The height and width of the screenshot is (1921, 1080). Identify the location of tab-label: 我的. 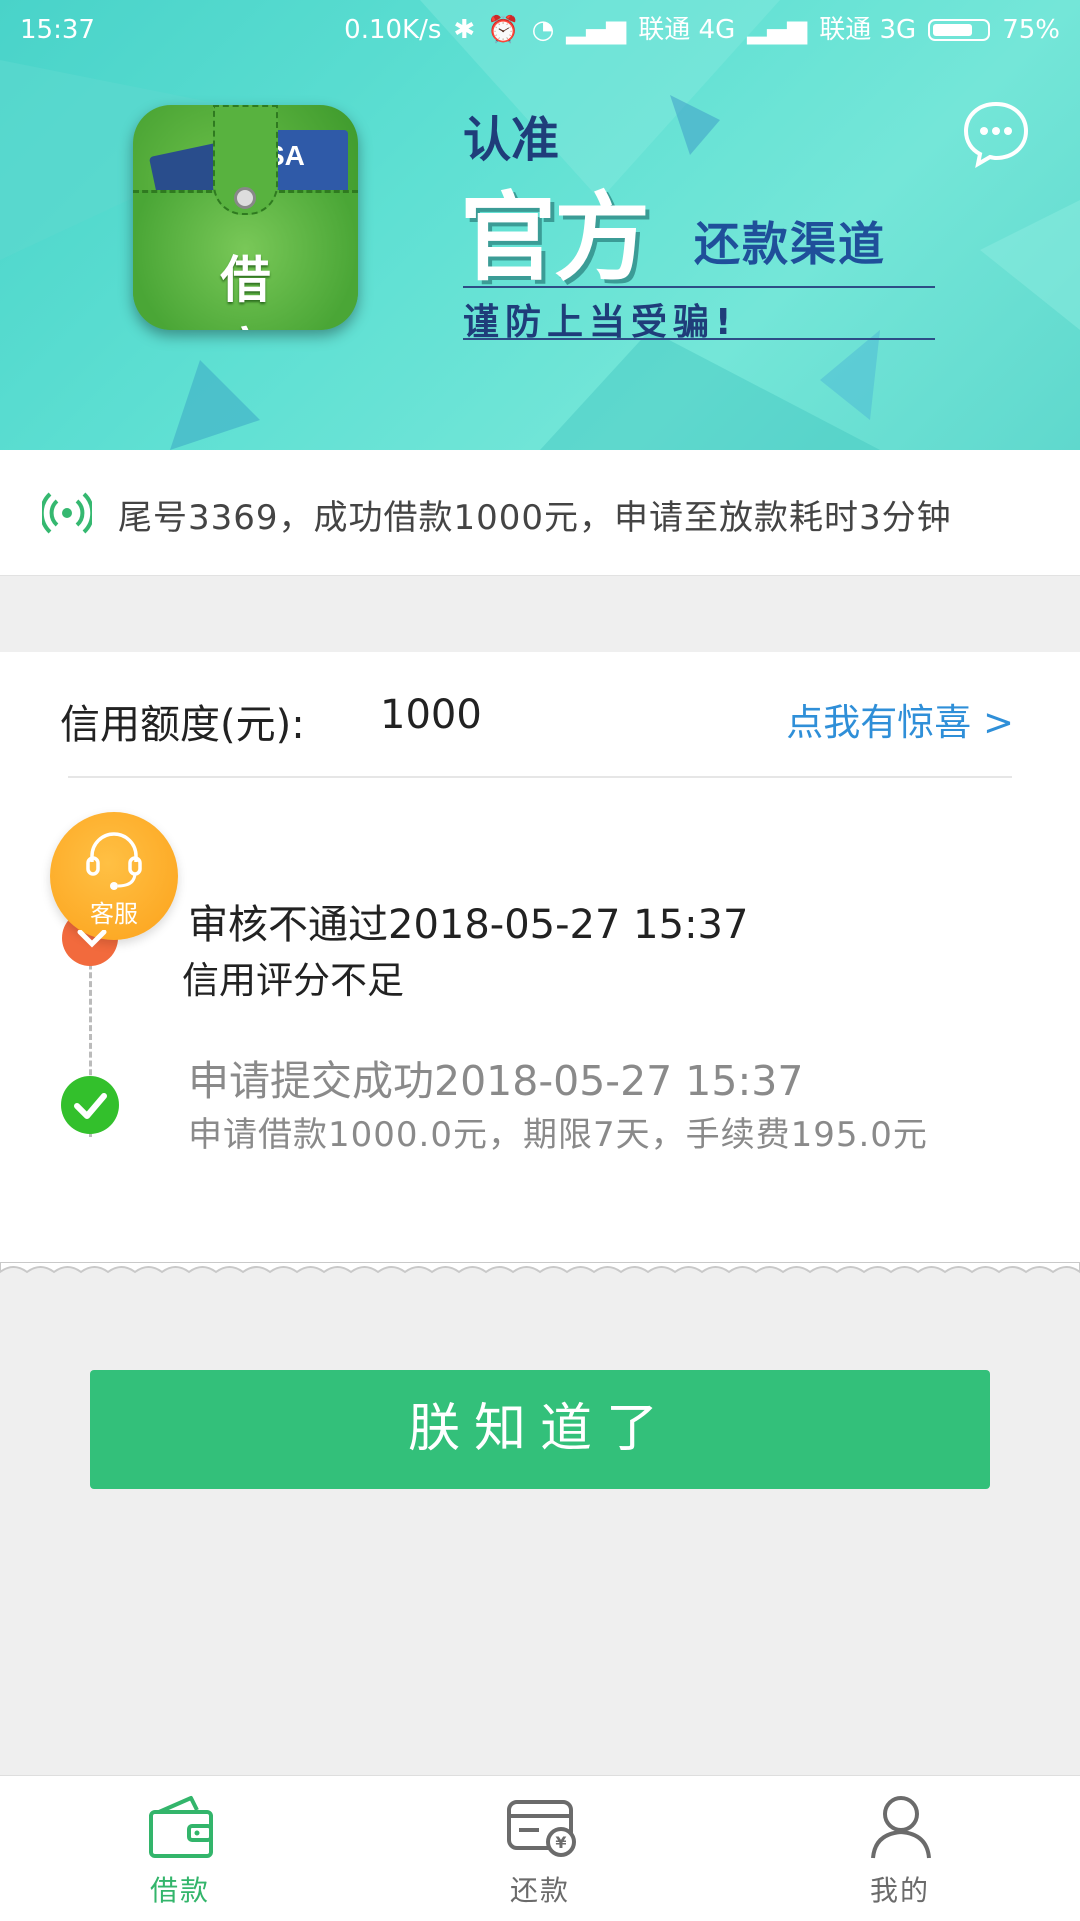
(899, 1890).